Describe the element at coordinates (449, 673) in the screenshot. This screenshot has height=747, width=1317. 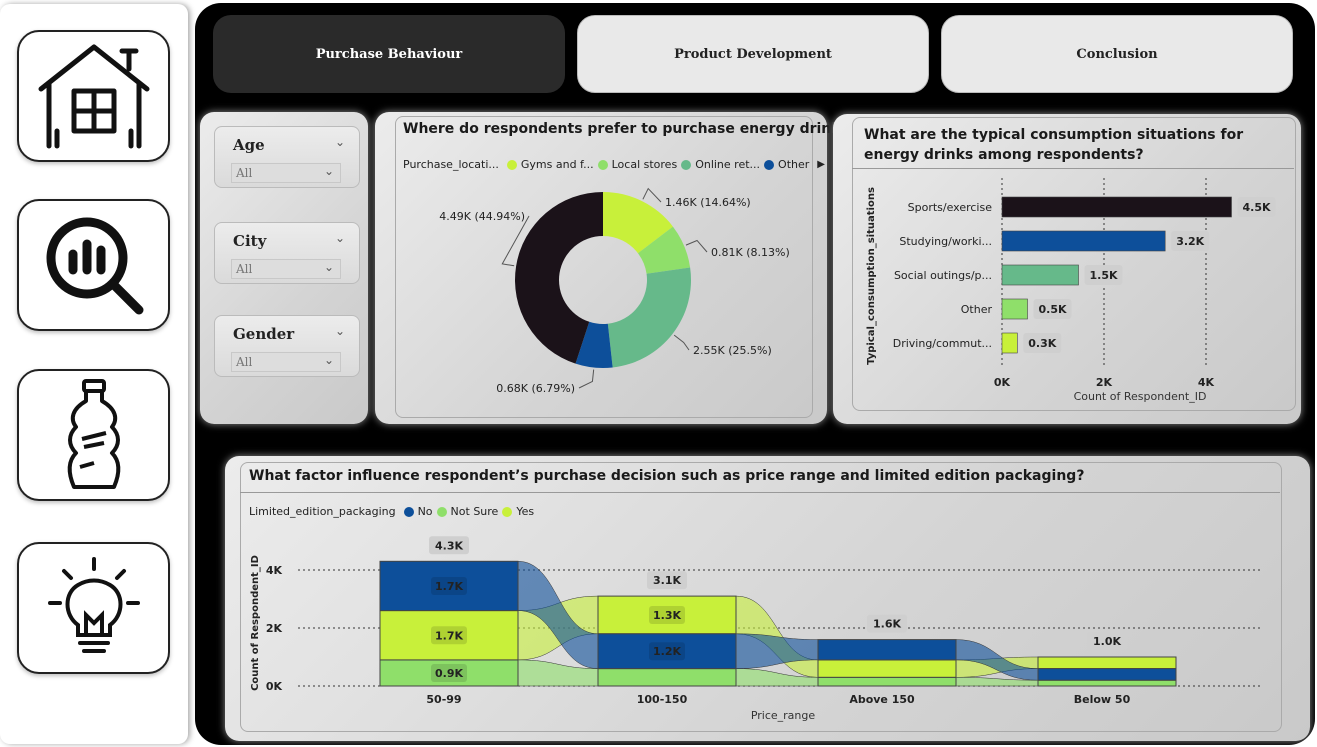
I see `segment-label: 0.9K` at that location.